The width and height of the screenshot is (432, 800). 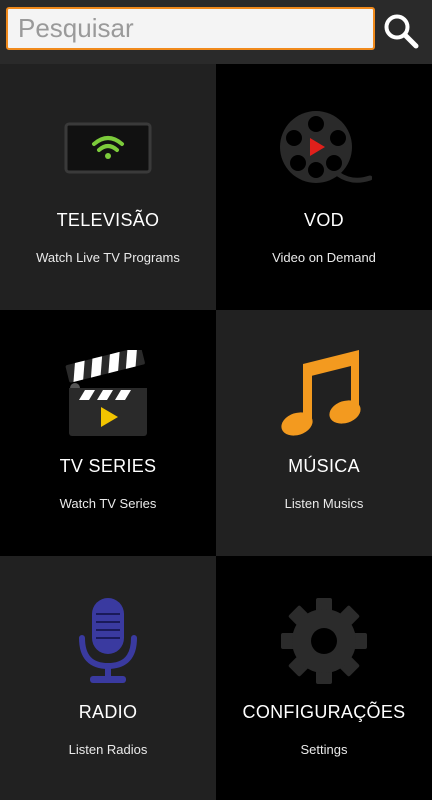 I want to click on tile-title: VOD, so click(x=324, y=220).